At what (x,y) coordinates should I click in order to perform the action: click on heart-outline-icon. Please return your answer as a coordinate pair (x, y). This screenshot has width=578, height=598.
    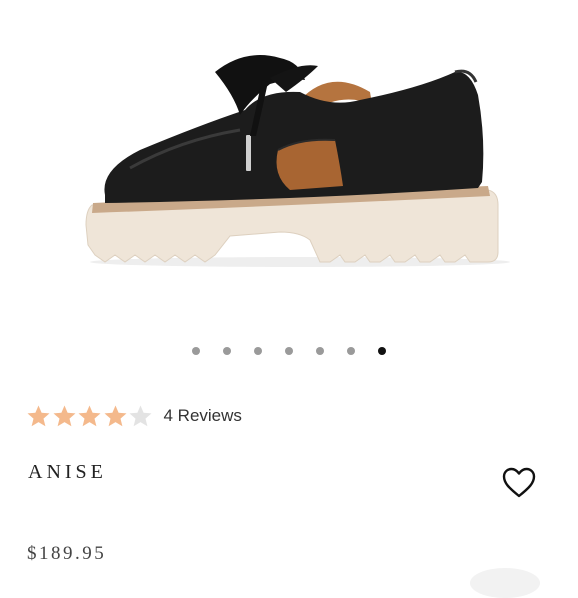
    Looking at the image, I should click on (519, 482).